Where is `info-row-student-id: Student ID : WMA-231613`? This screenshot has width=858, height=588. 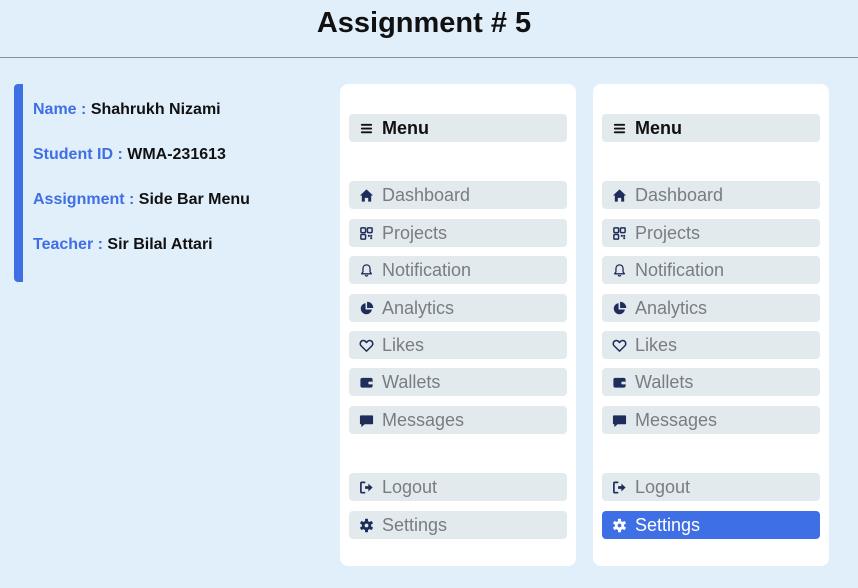
info-row-student-id: Student ID : WMA-231613 is located at coordinates (129, 155).